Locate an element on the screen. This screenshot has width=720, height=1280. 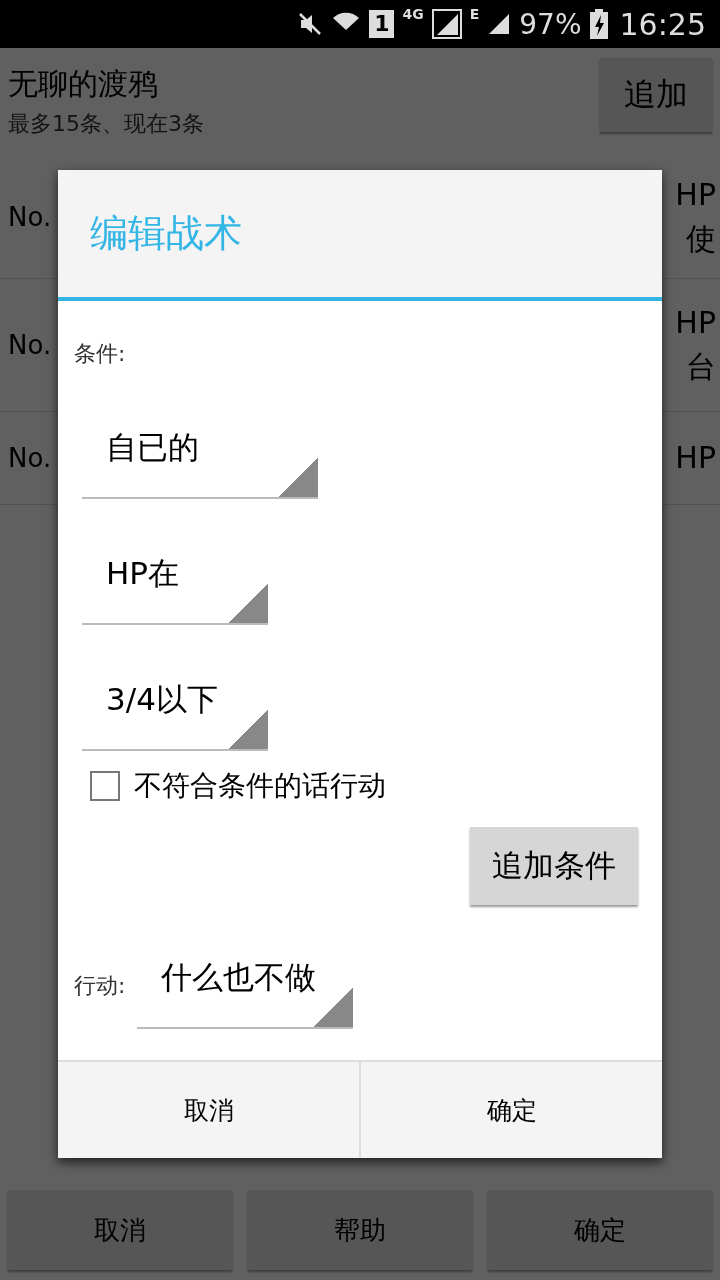
checkbox-label: 不符合条件的话行动 is located at coordinates (260, 786).